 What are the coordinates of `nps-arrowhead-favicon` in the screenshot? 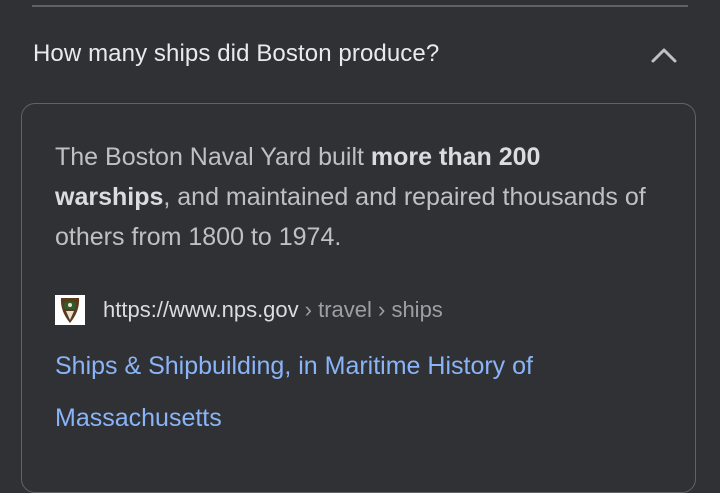 It's located at (70, 310).